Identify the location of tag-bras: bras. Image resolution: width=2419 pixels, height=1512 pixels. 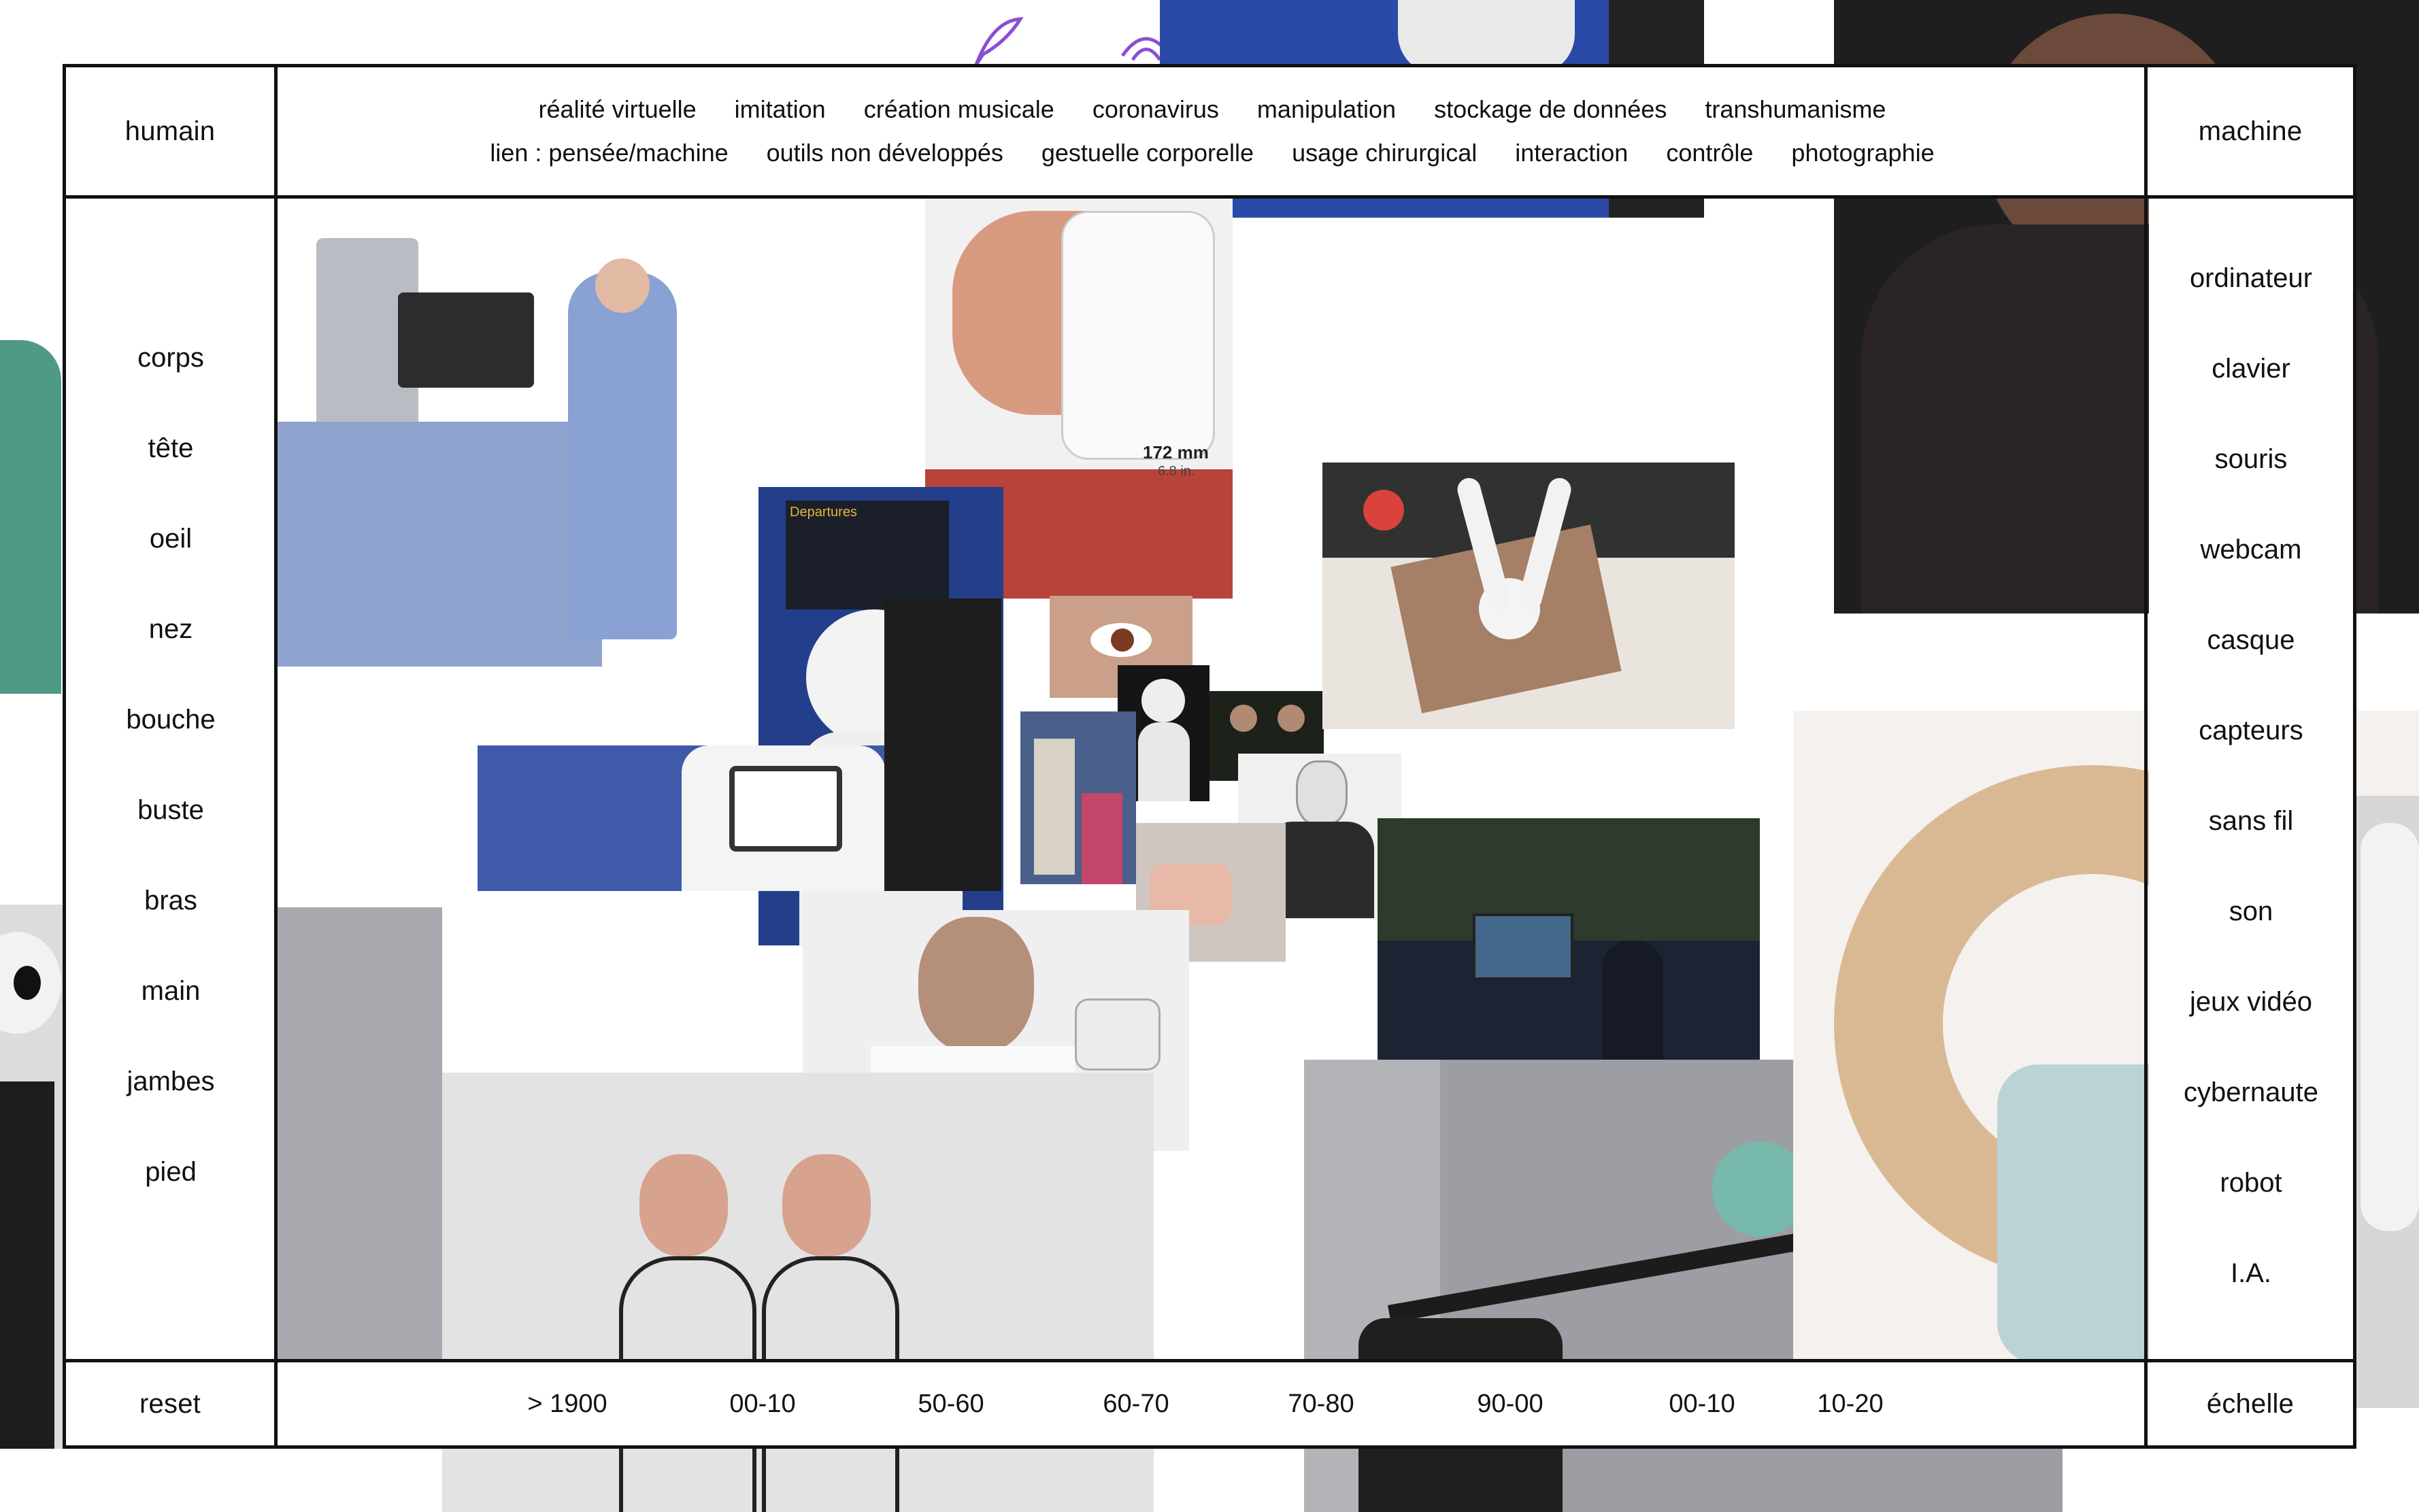
(171, 901).